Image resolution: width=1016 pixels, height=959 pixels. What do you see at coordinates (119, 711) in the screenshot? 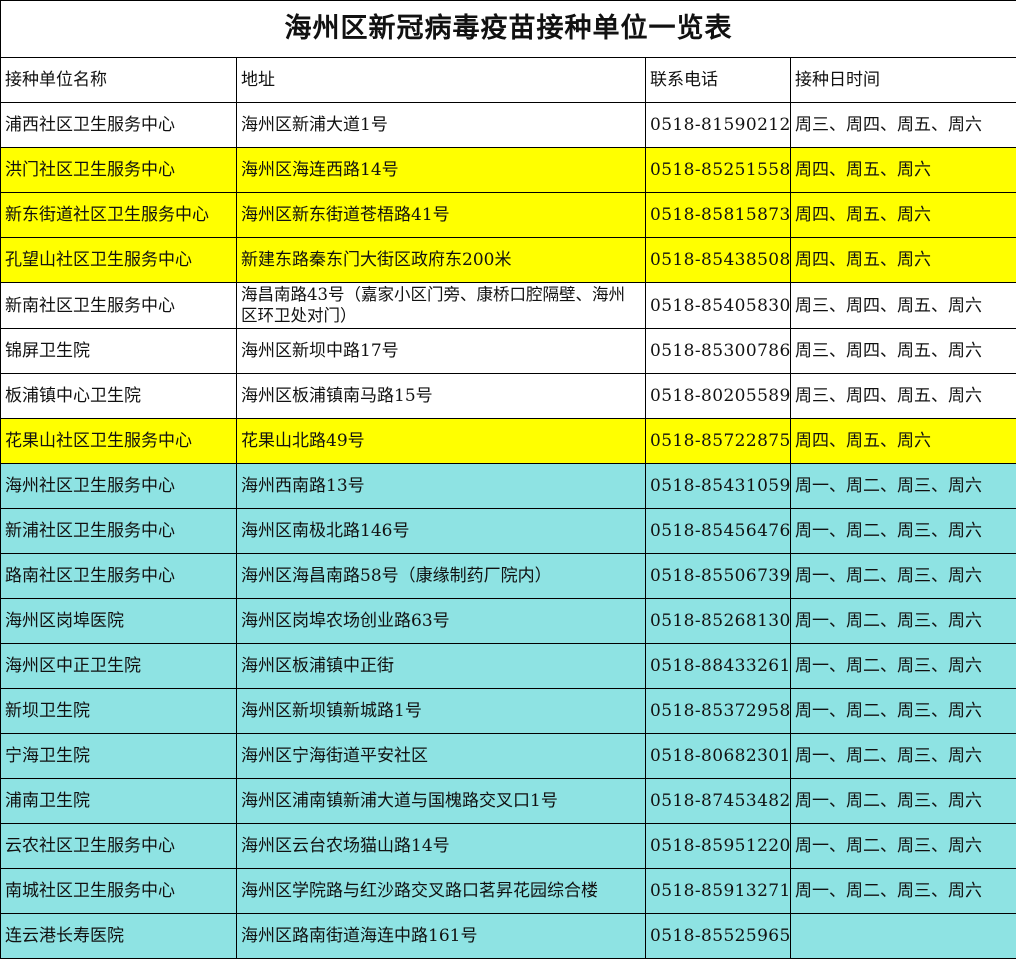
I see `unit-name-cell: 新坝卫生院` at bounding box center [119, 711].